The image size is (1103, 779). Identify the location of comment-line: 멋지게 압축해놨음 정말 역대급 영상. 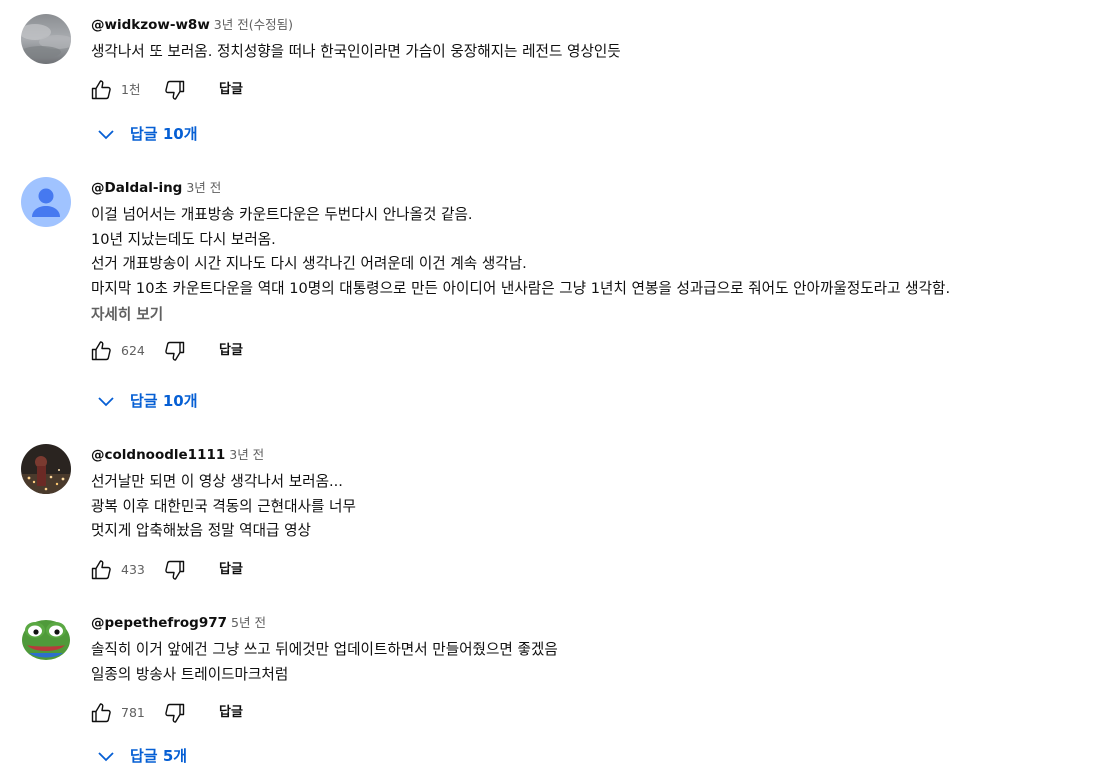
(201, 530).